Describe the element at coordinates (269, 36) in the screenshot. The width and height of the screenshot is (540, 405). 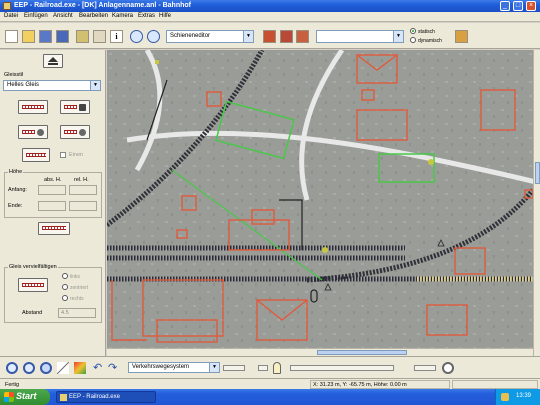
I see `rail-1-icon` at that location.